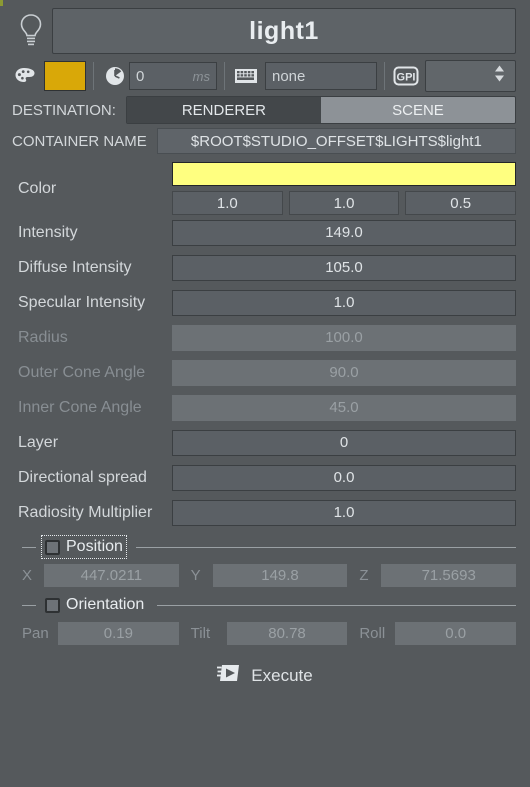 The width and height of the screenshot is (530, 787). I want to click on parameter-label: Radius, so click(43, 337).